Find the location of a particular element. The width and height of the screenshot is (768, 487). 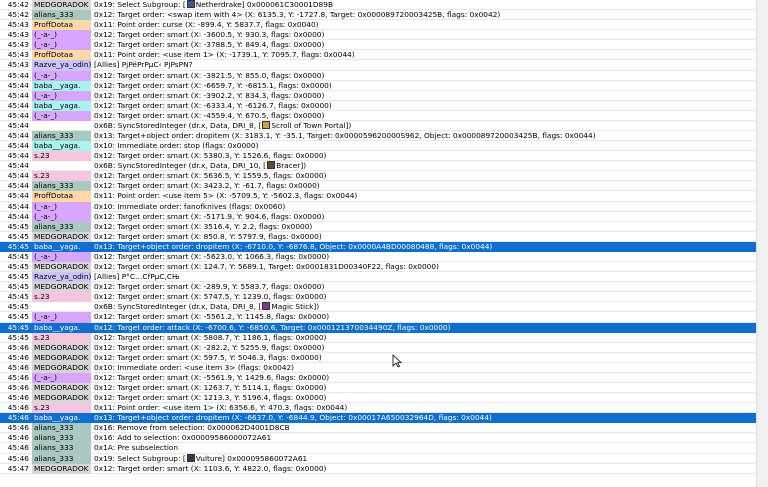

scroll-of-town-portal-icon is located at coordinates (266, 124).